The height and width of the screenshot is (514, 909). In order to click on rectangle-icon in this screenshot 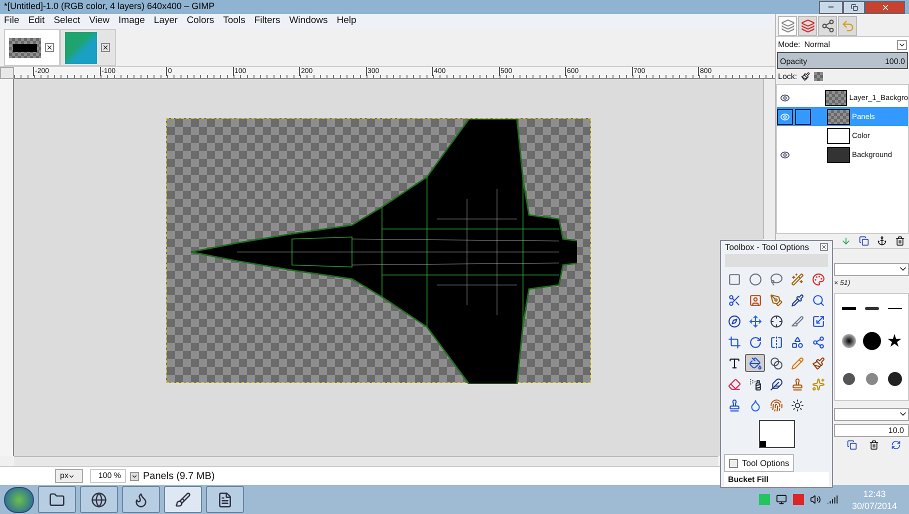, I will do `click(734, 279)`.